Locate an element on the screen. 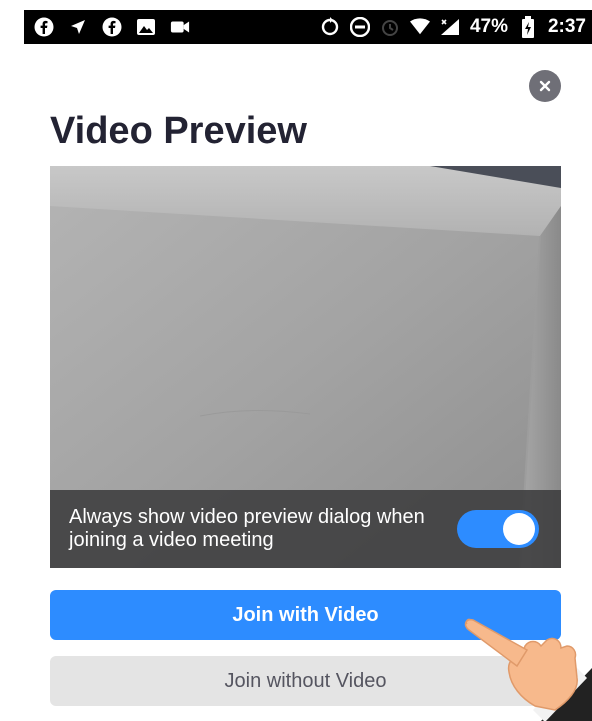 The height and width of the screenshot is (721, 592). sync-icon is located at coordinates (330, 27).